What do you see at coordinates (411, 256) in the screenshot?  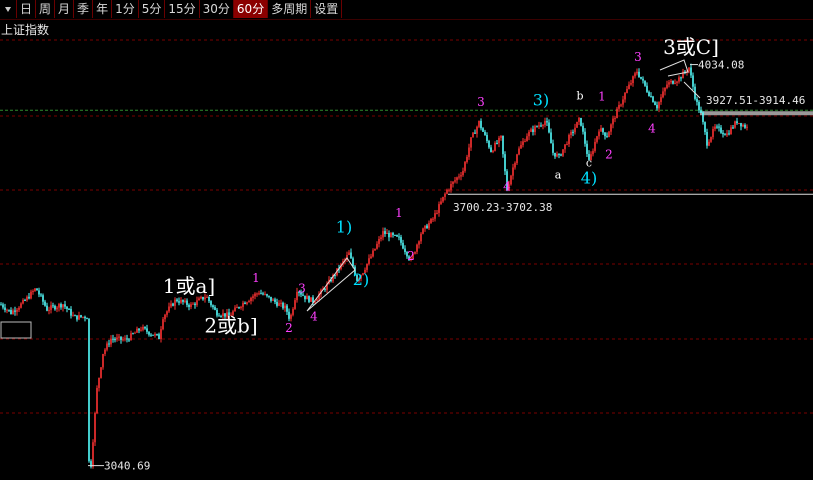 I see `wave-label: 2` at bounding box center [411, 256].